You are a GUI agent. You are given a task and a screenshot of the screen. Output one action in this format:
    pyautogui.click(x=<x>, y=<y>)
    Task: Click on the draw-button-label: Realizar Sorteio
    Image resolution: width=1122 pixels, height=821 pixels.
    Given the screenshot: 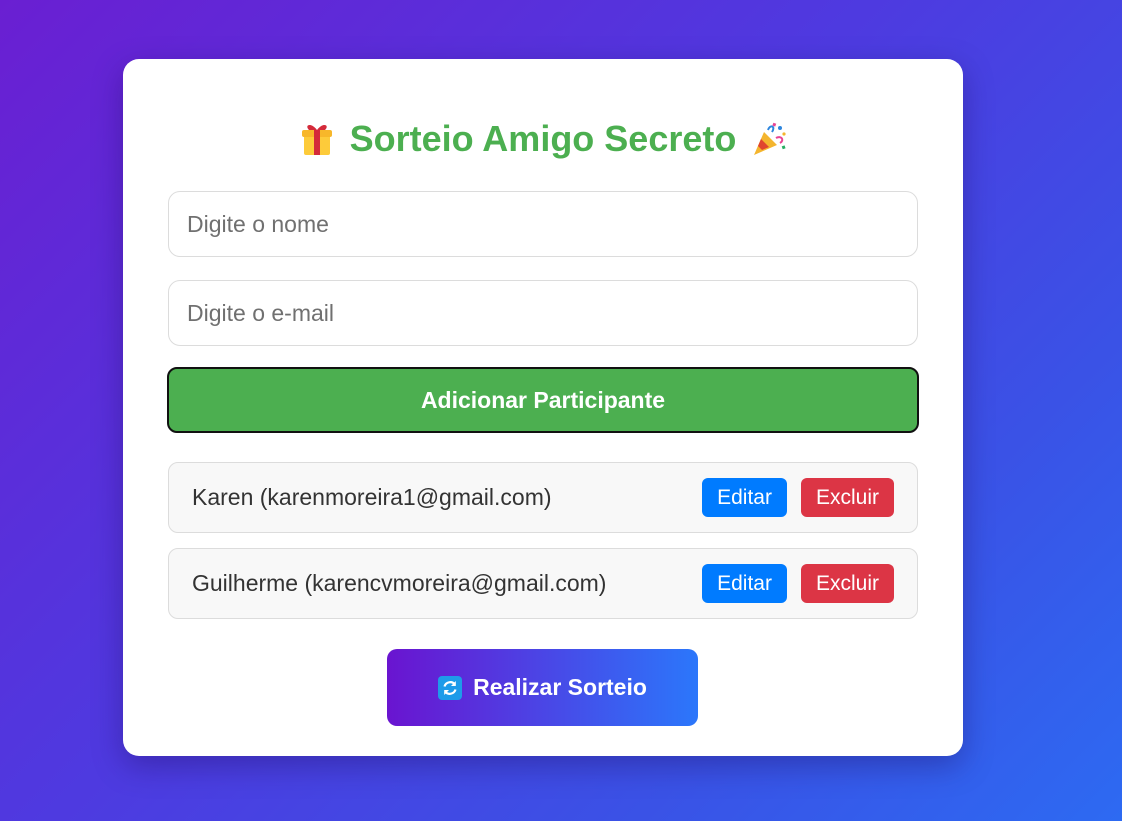 What is the action you would take?
    pyautogui.click(x=560, y=687)
    